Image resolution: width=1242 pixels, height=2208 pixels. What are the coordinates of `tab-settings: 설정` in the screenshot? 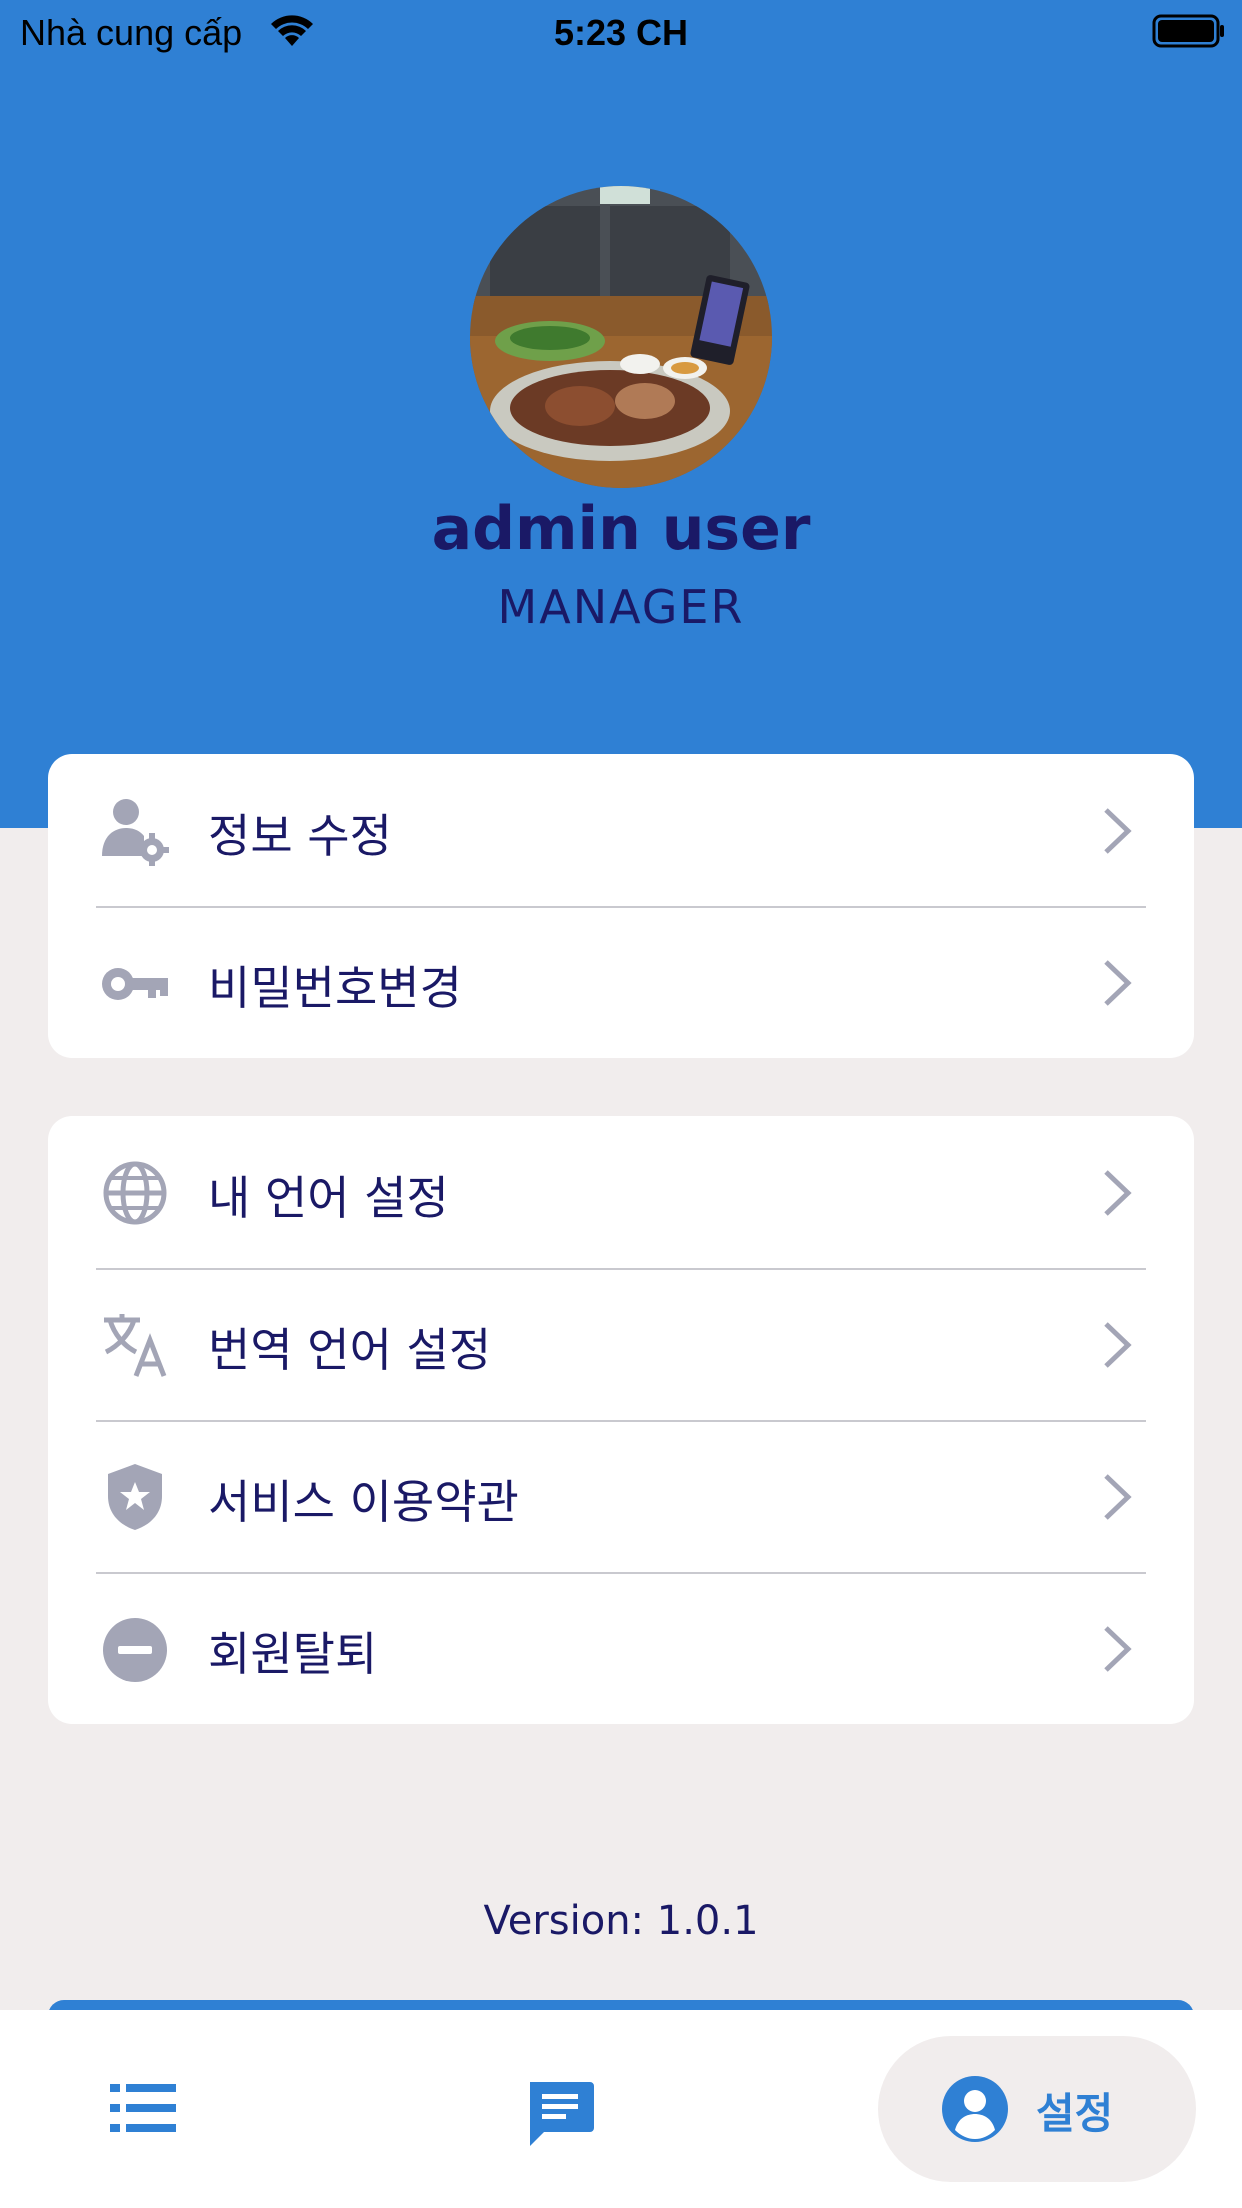 It's located at (1037, 2109).